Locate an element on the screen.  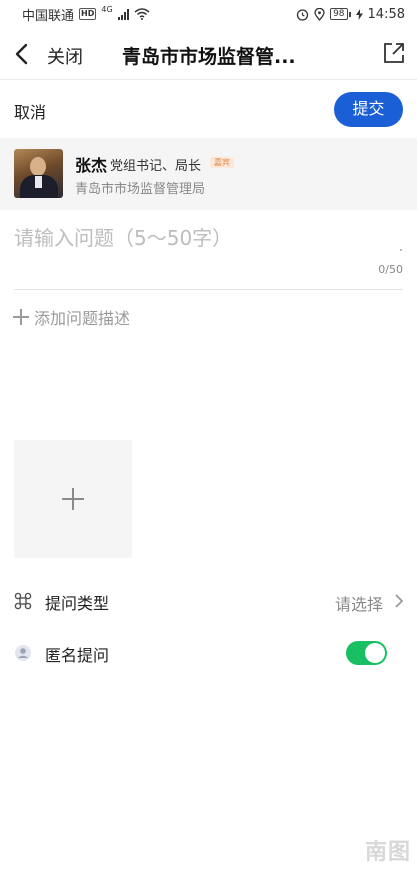
question-type-row: 提问类型 请选择 is located at coordinates (208, 601).